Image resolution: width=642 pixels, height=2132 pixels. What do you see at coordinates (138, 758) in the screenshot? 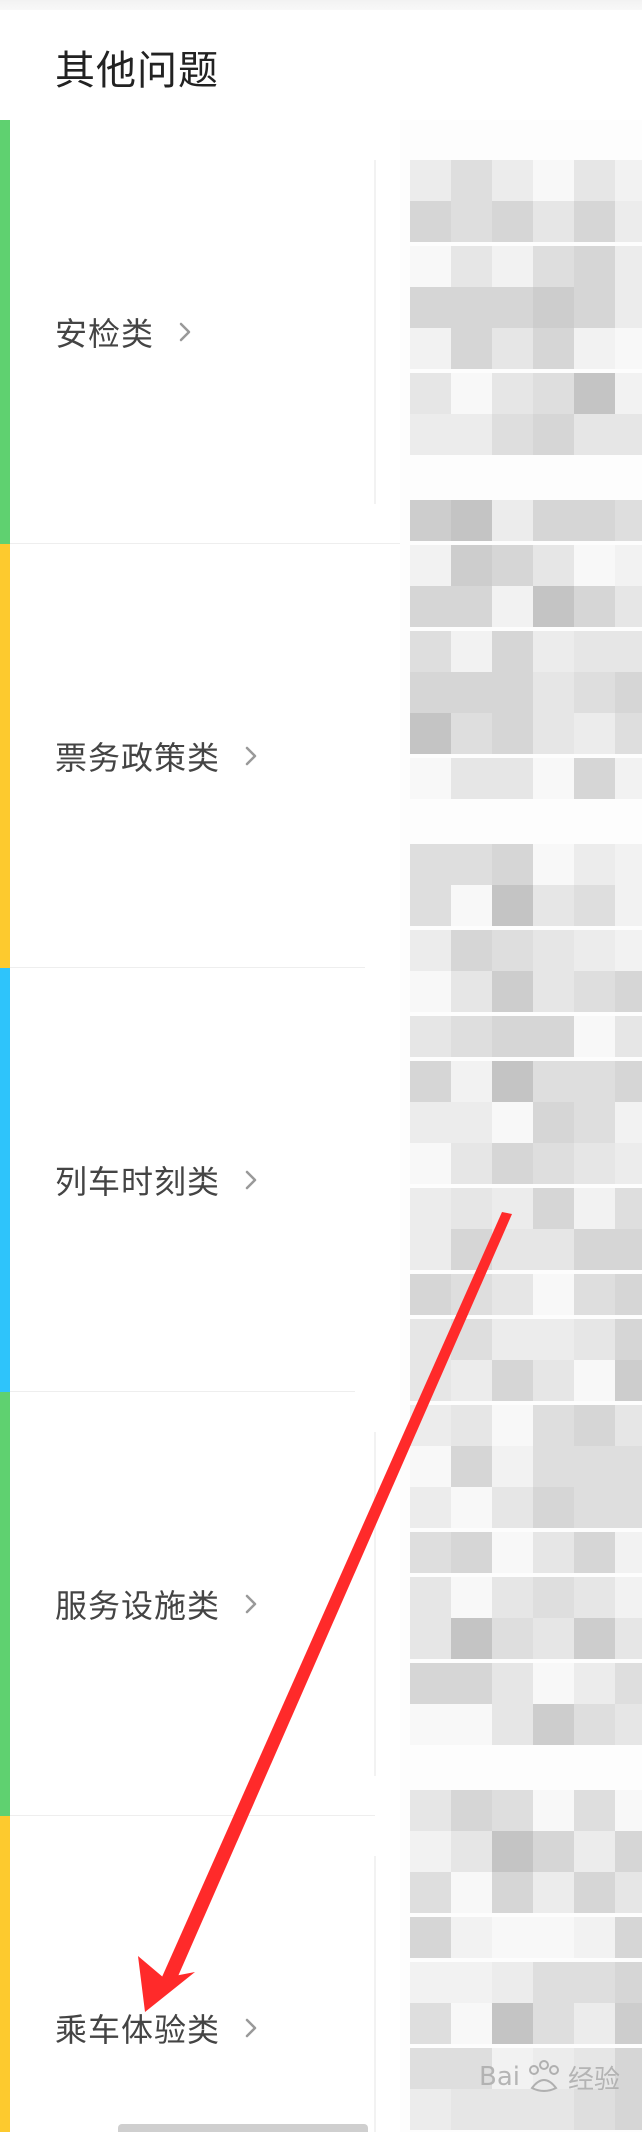
I see `category-label: 票务政策类` at bounding box center [138, 758].